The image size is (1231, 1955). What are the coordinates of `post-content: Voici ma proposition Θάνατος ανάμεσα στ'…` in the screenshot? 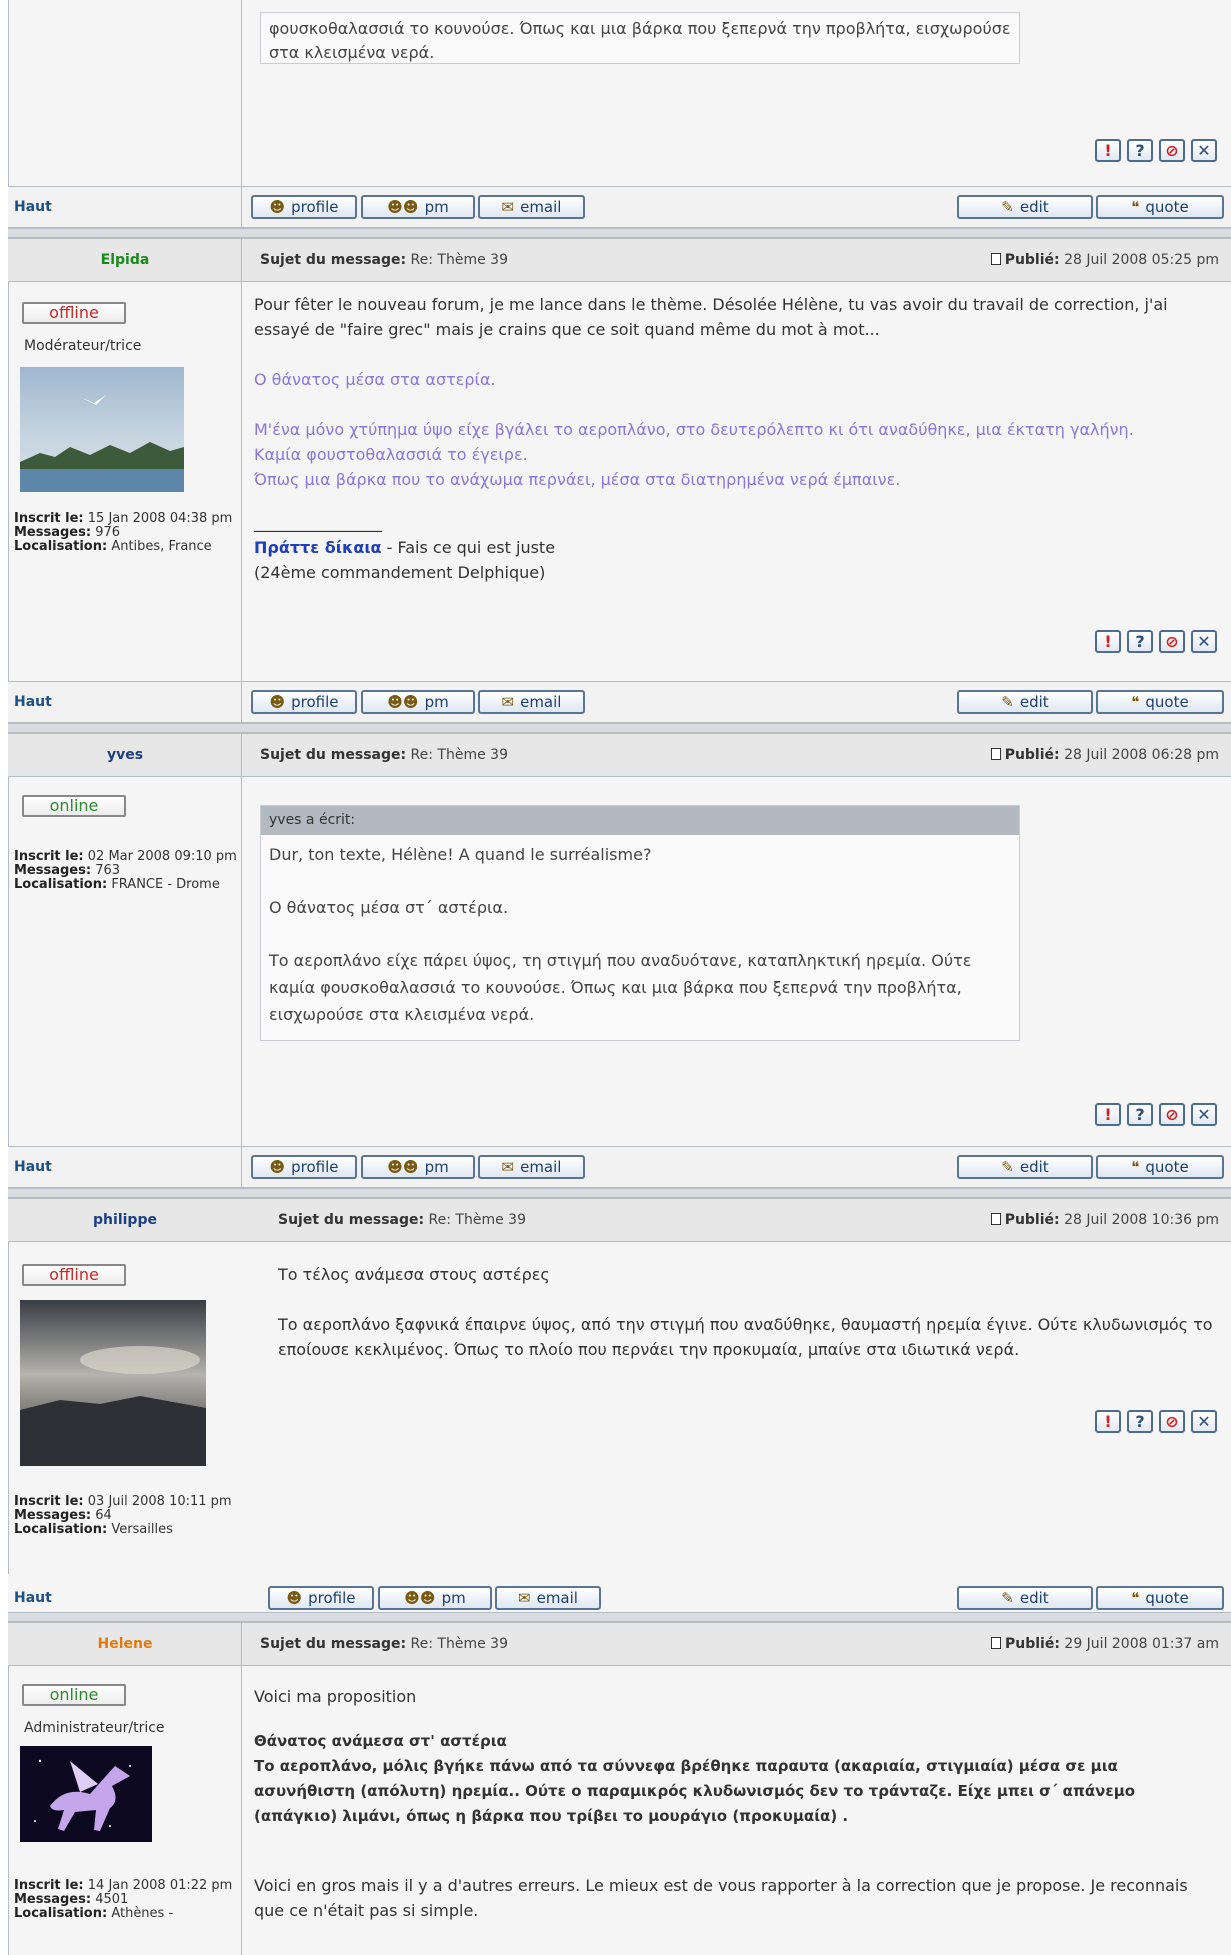 It's located at (736, 1810).